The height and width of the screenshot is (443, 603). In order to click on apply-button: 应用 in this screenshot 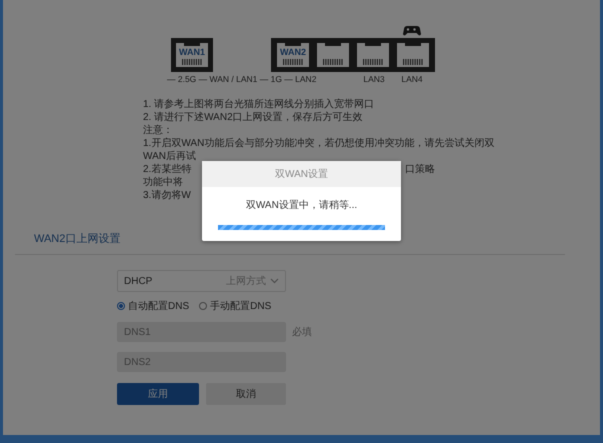, I will do `click(158, 394)`.